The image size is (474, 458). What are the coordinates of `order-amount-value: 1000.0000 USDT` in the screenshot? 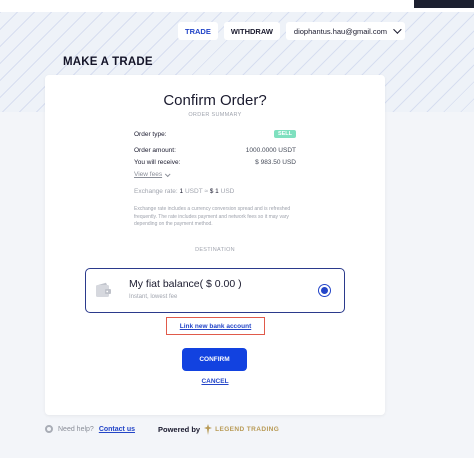 It's located at (270, 150).